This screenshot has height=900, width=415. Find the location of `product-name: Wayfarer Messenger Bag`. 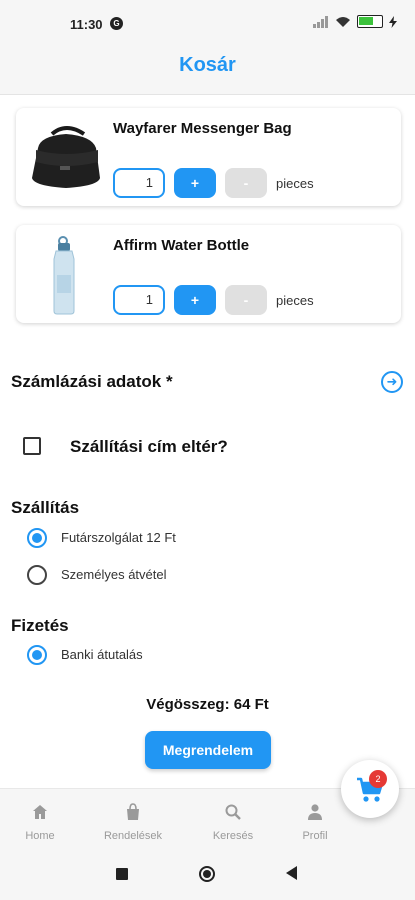

product-name: Wayfarer Messenger Bag is located at coordinates (202, 128).